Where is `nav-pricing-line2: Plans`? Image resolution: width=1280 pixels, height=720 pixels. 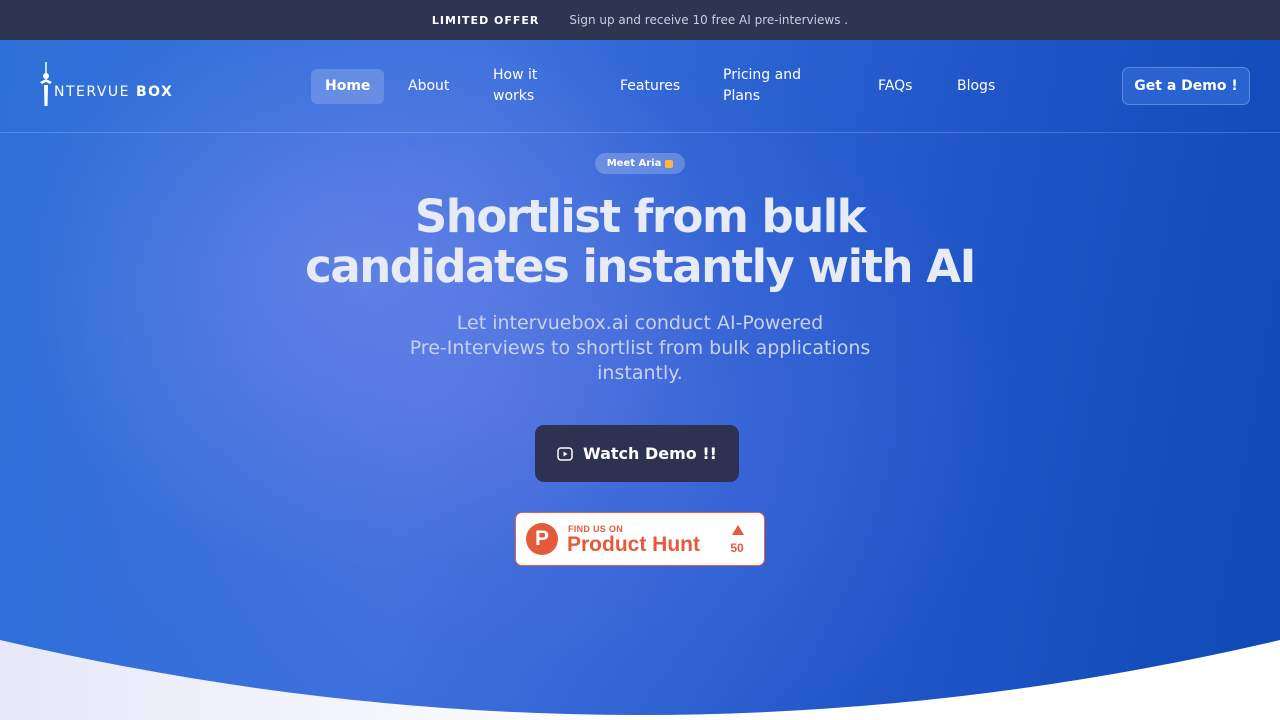
nav-pricing-line2: Plans is located at coordinates (742, 96).